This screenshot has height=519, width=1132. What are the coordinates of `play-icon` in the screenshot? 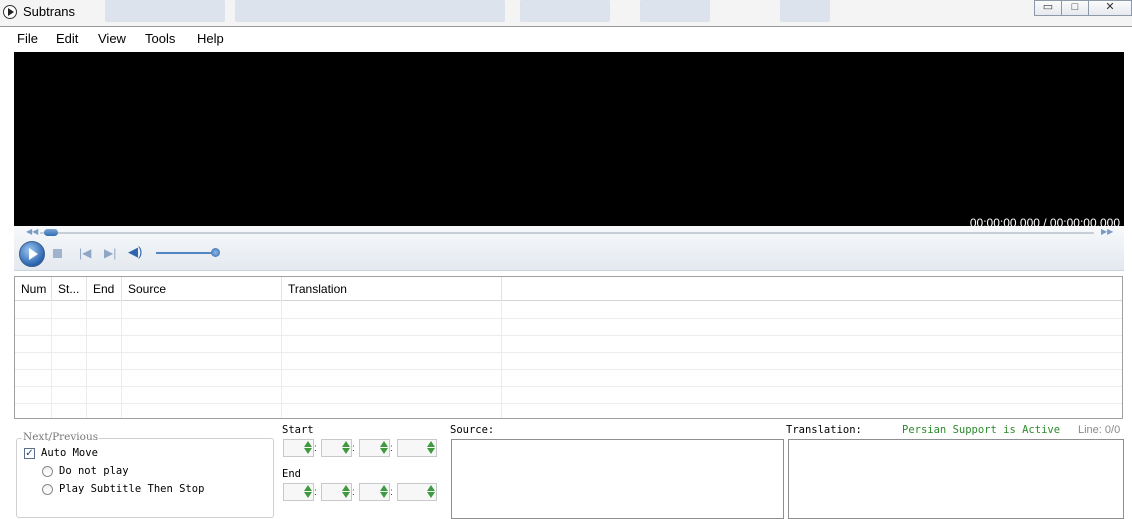 It's located at (32, 254).